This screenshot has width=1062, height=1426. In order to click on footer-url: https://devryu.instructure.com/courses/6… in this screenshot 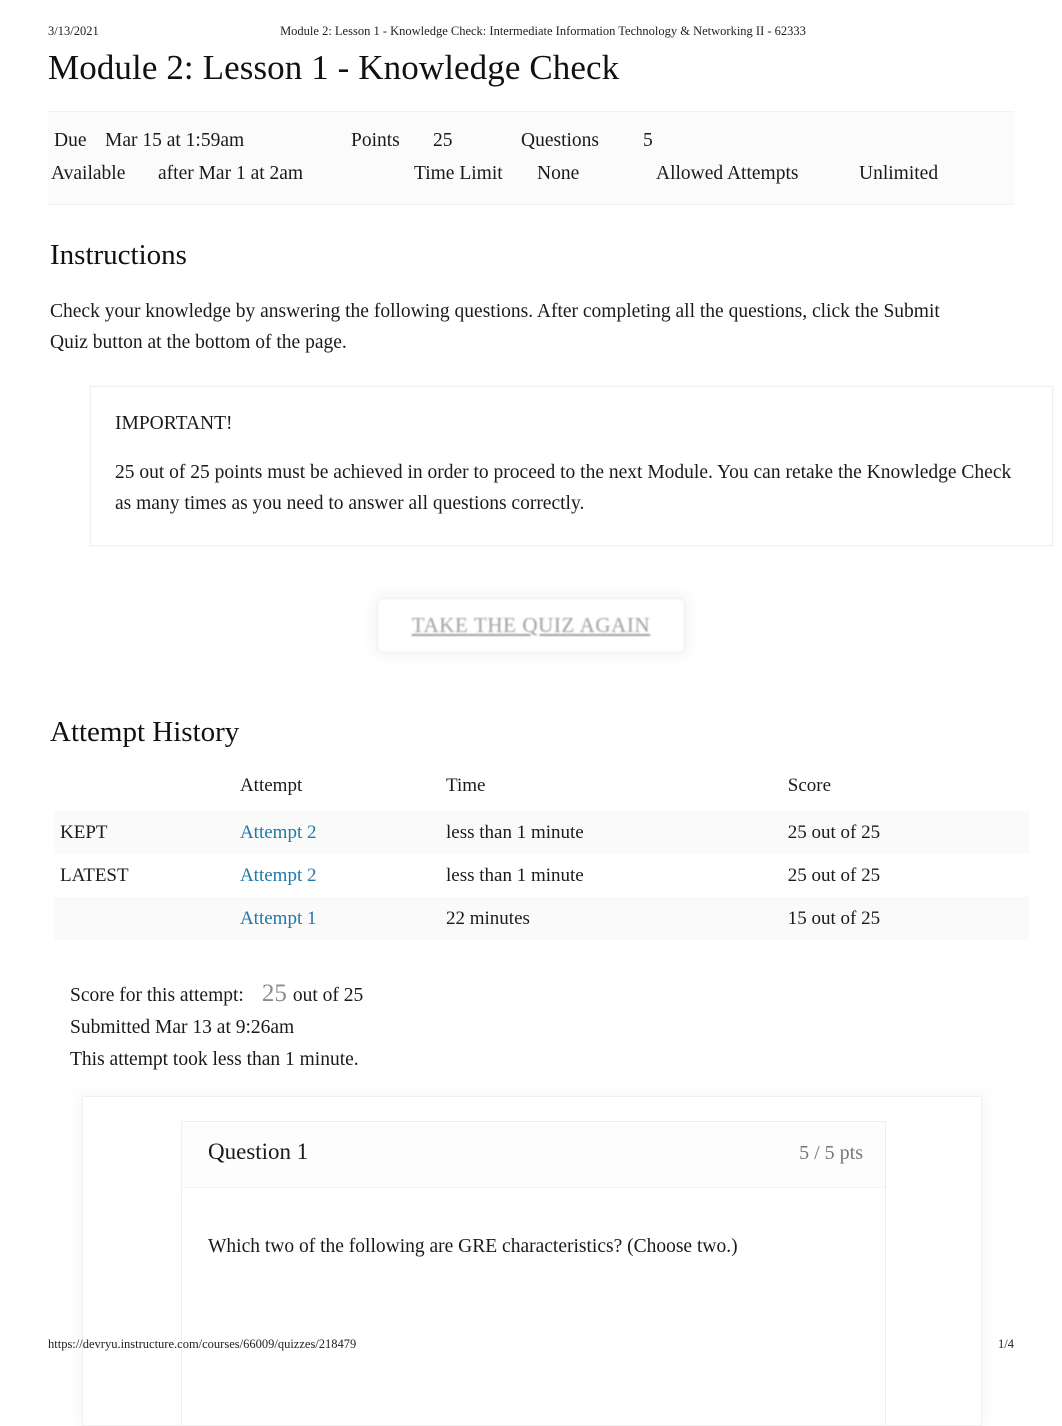, I will do `click(202, 1344)`.